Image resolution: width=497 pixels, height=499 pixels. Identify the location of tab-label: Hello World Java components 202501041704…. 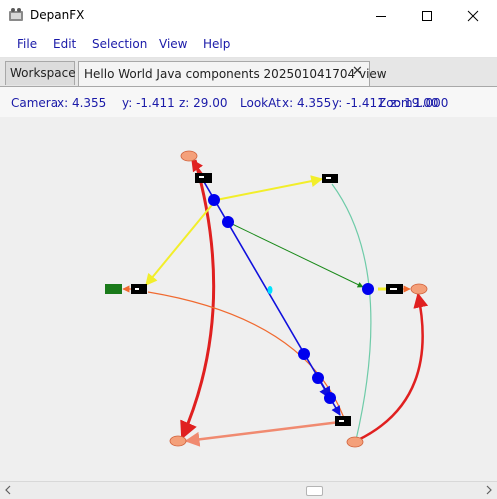
(235, 74).